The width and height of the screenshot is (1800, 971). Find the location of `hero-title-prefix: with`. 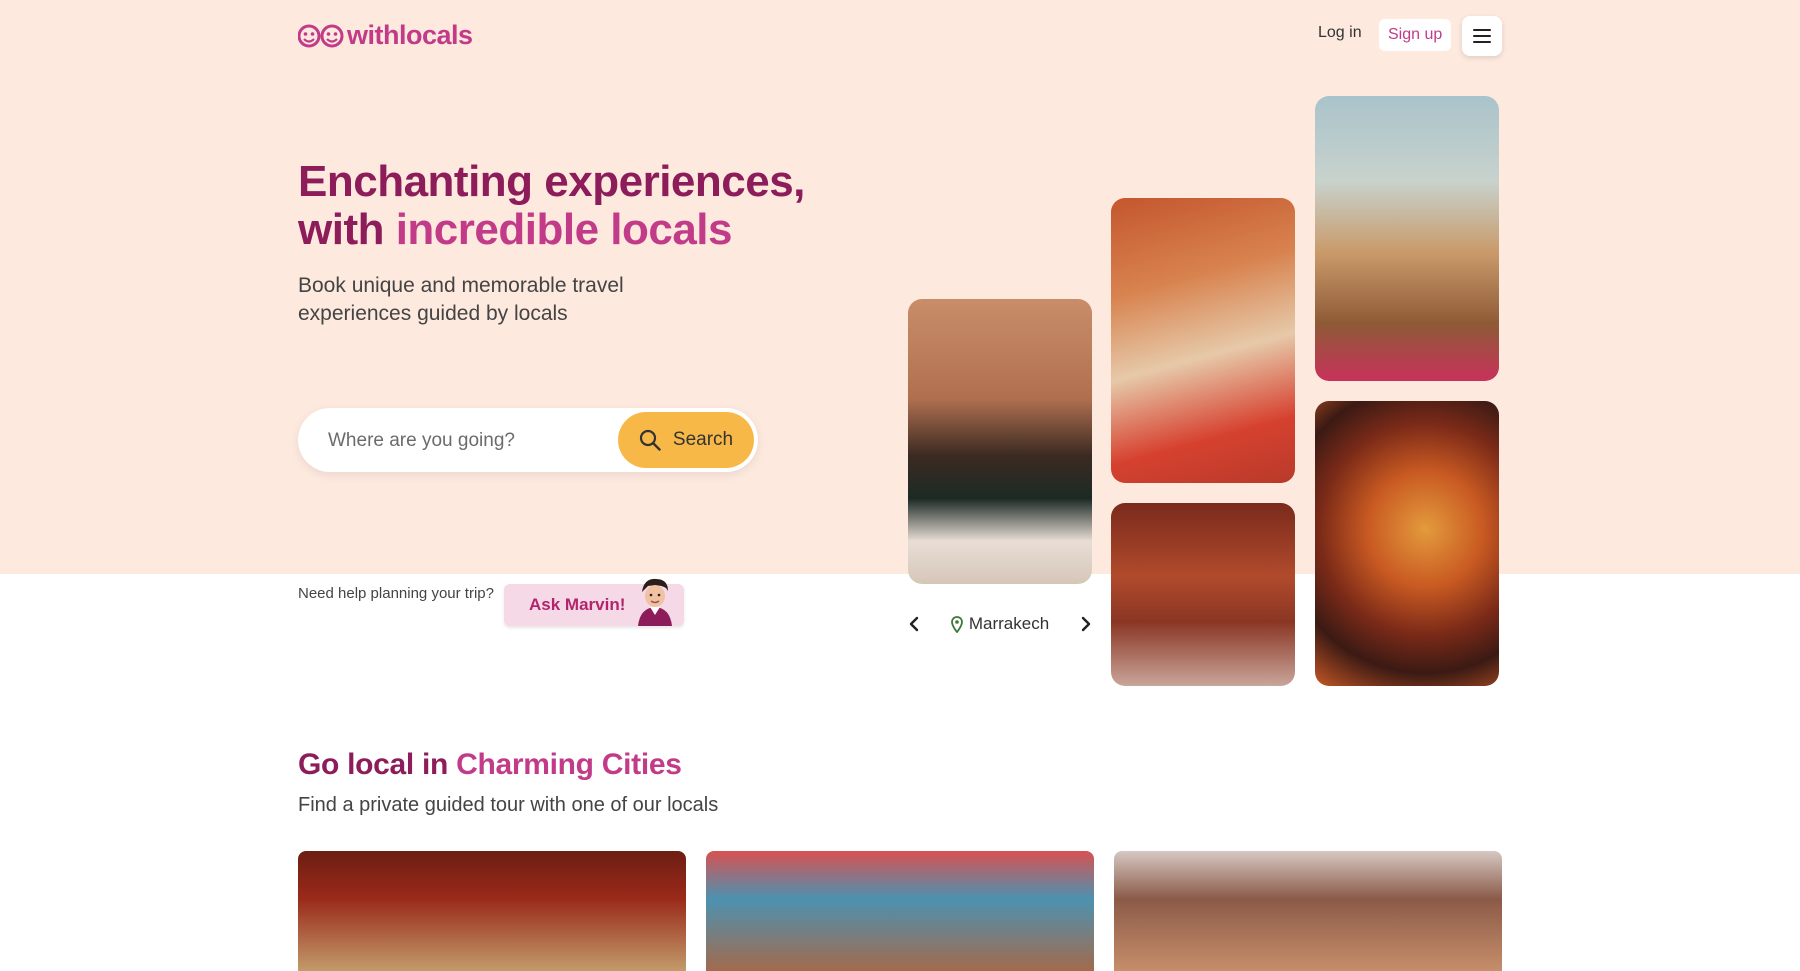

hero-title-prefix: with is located at coordinates (347, 229).